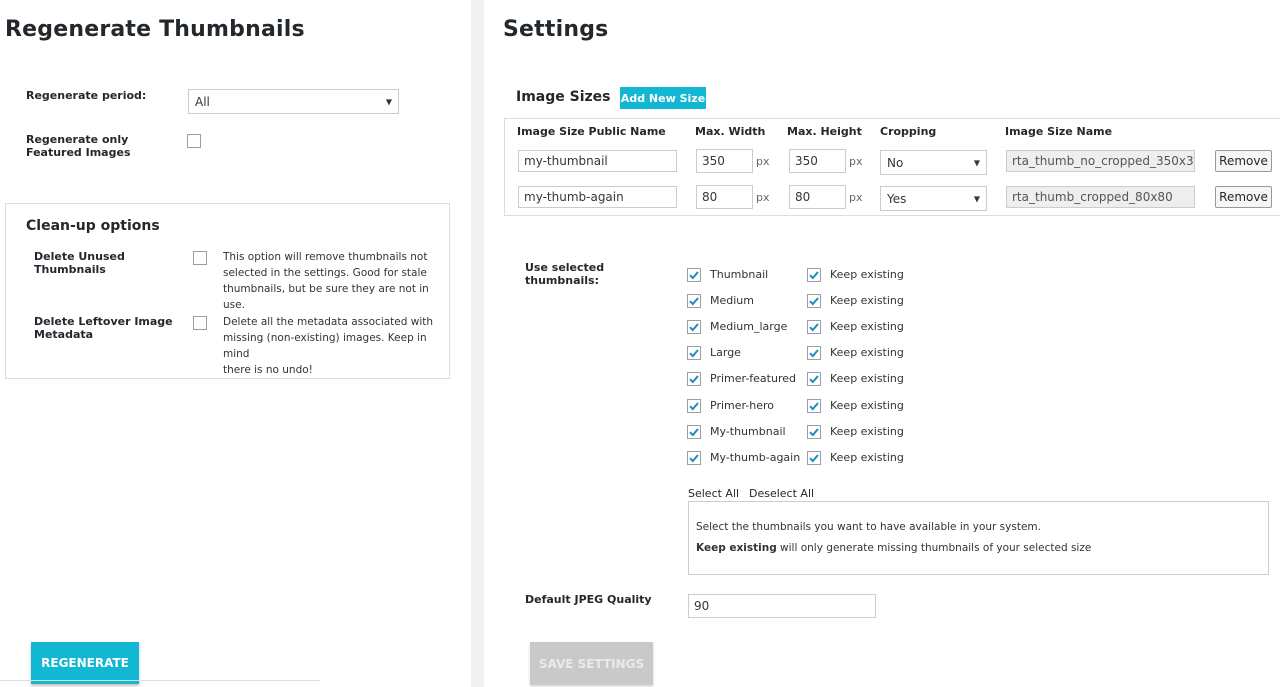 The height and width of the screenshot is (687, 1280). What do you see at coordinates (895, 162) in the screenshot?
I see `cropping-value: No` at bounding box center [895, 162].